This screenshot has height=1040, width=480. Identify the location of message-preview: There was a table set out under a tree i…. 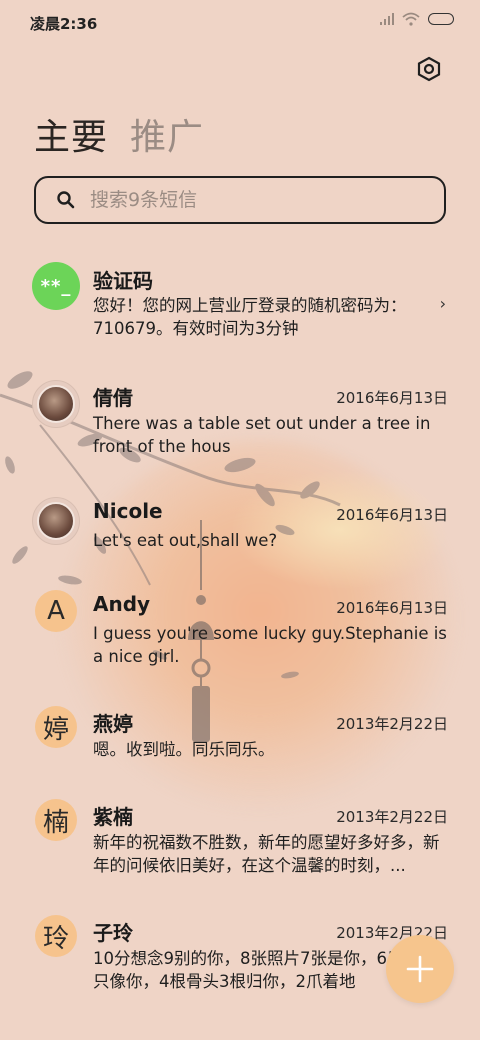
(262, 435).